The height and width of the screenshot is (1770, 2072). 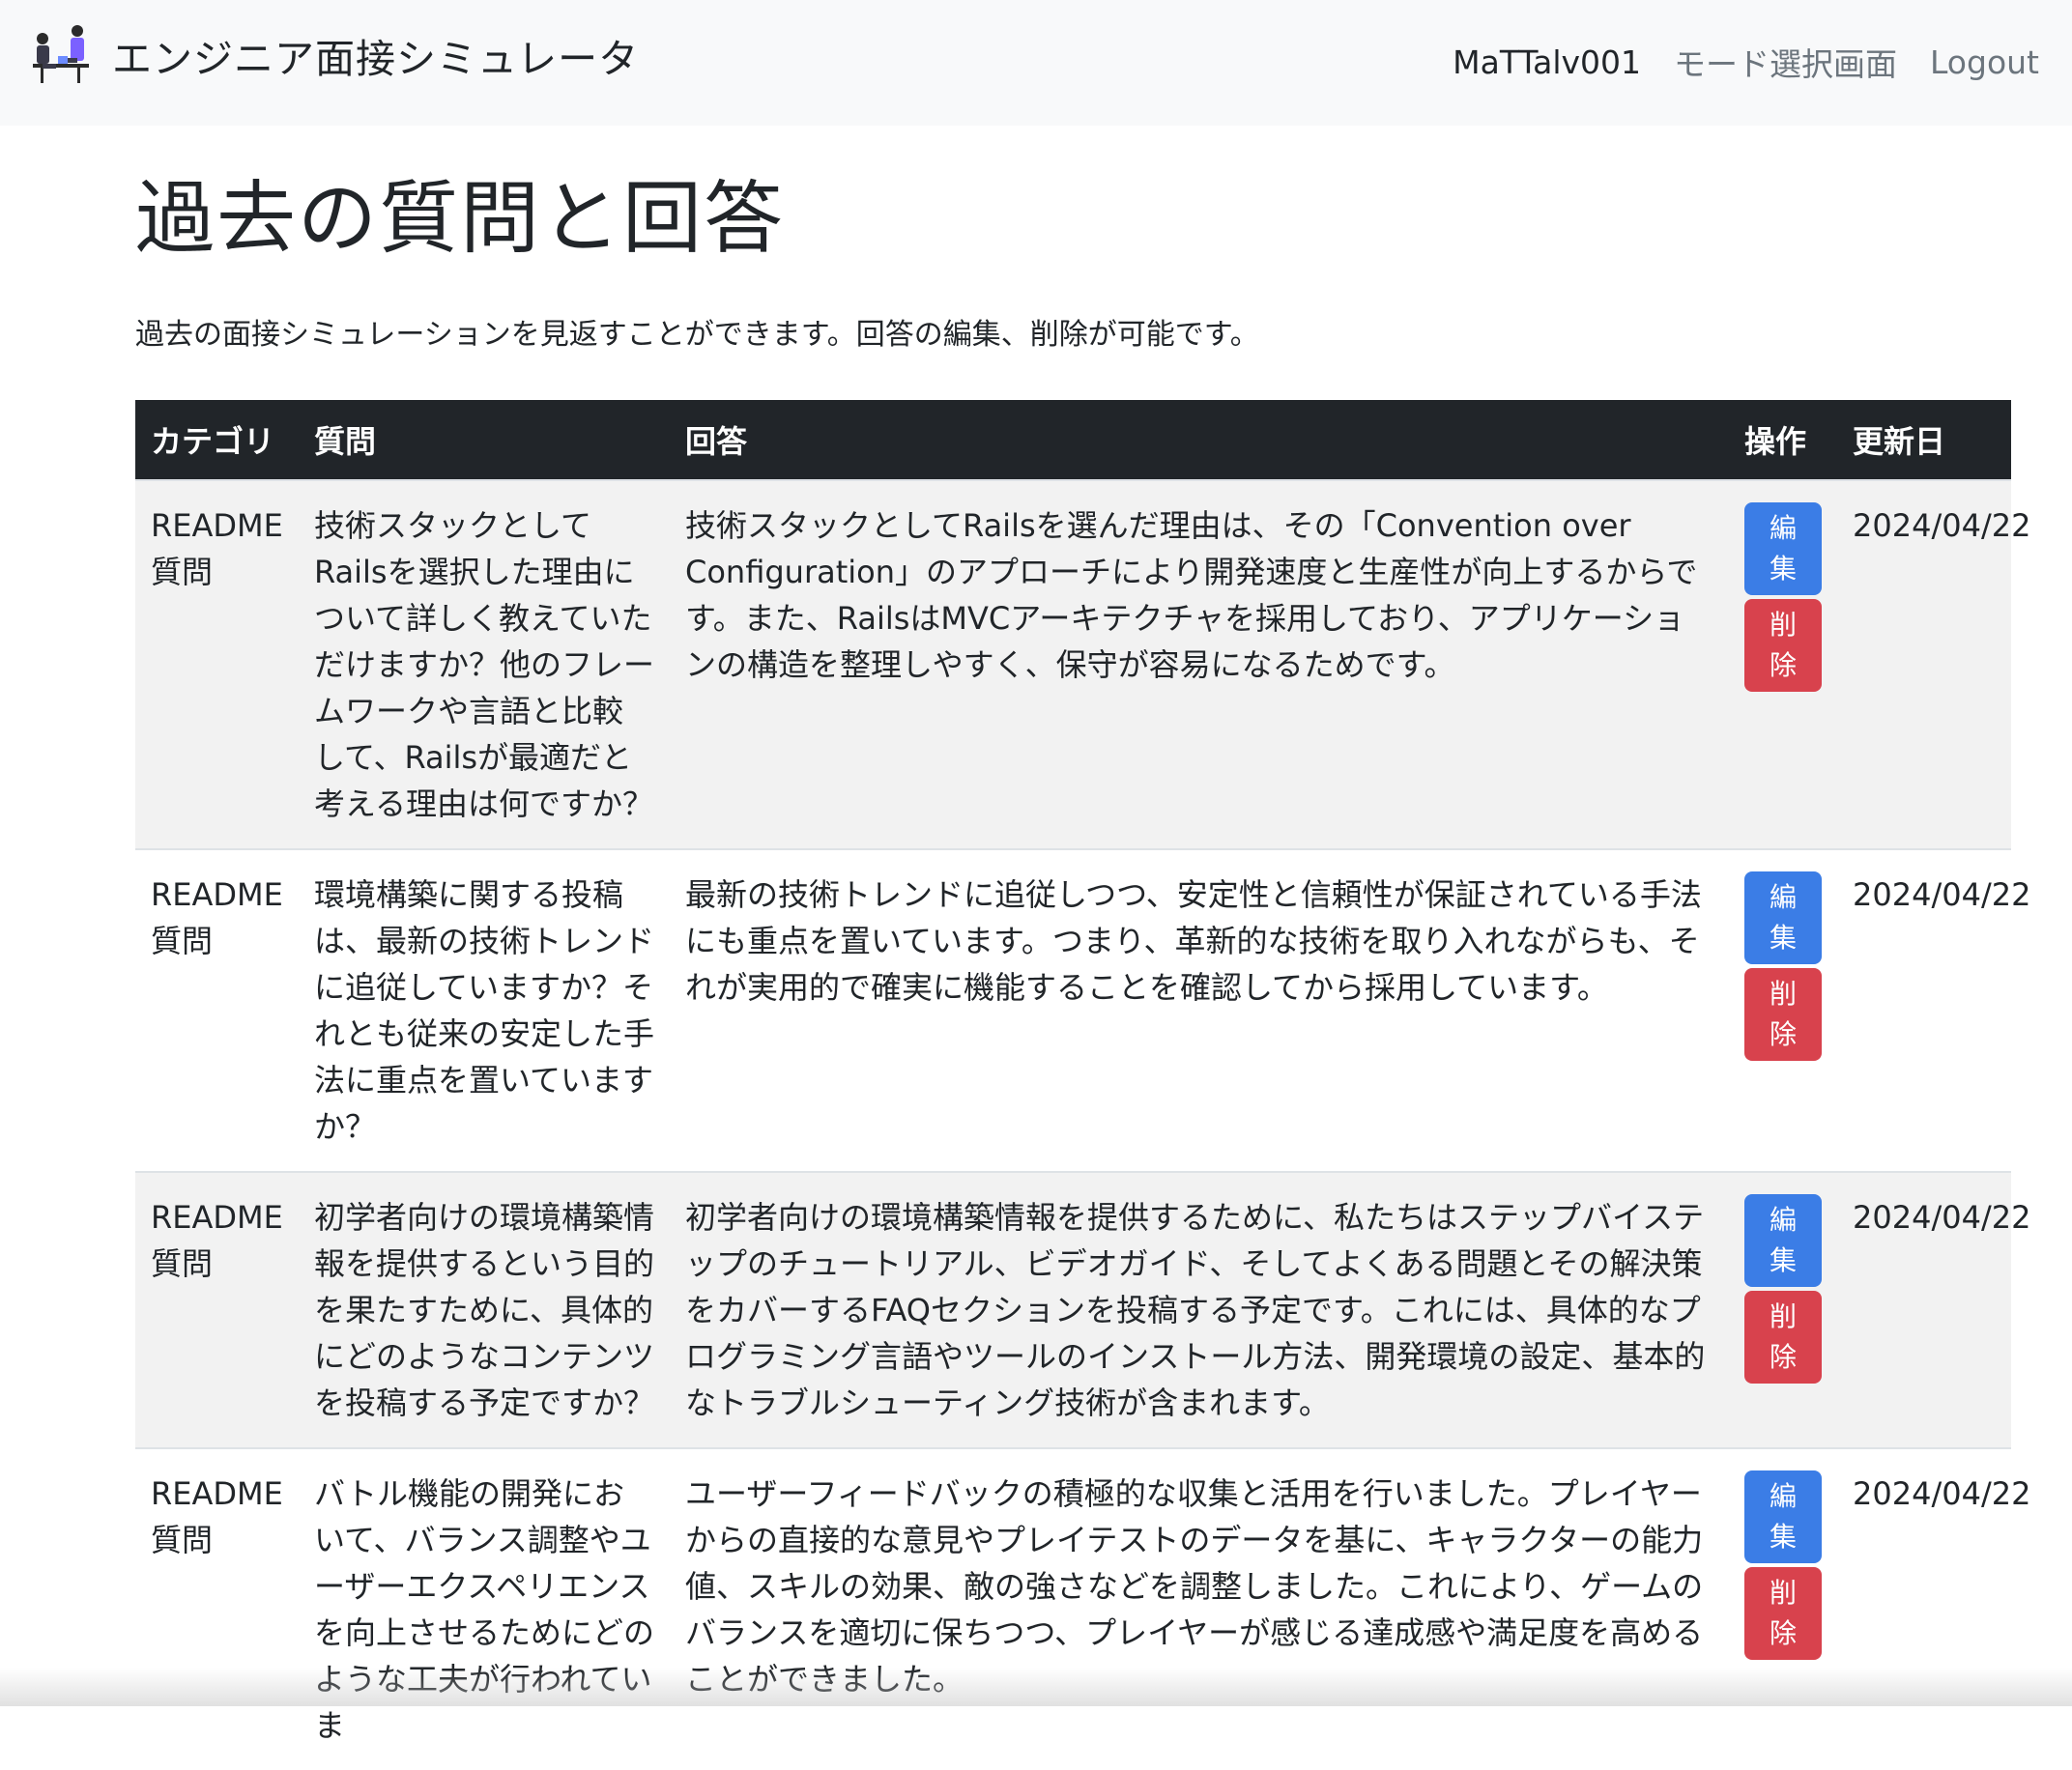 What do you see at coordinates (1199, 440) in the screenshot?
I see `header-answer: 回答` at bounding box center [1199, 440].